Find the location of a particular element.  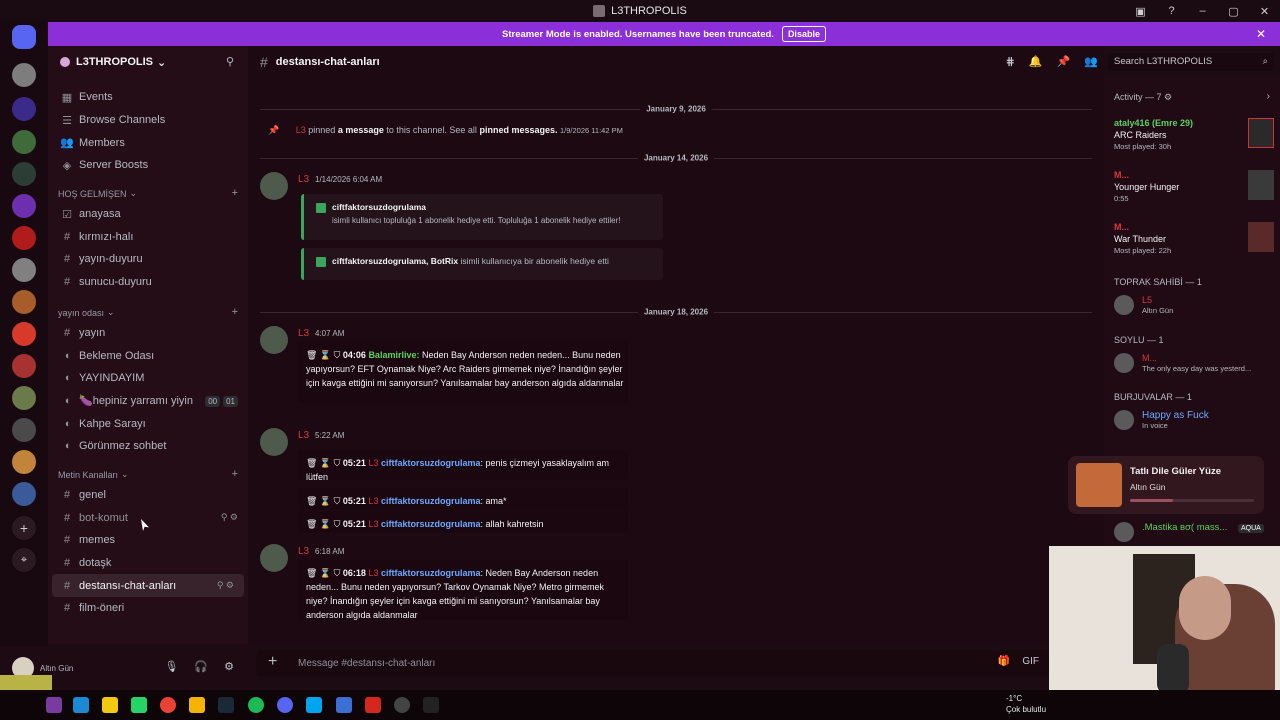

close-icon: ✕ is located at coordinates (1261, 34).